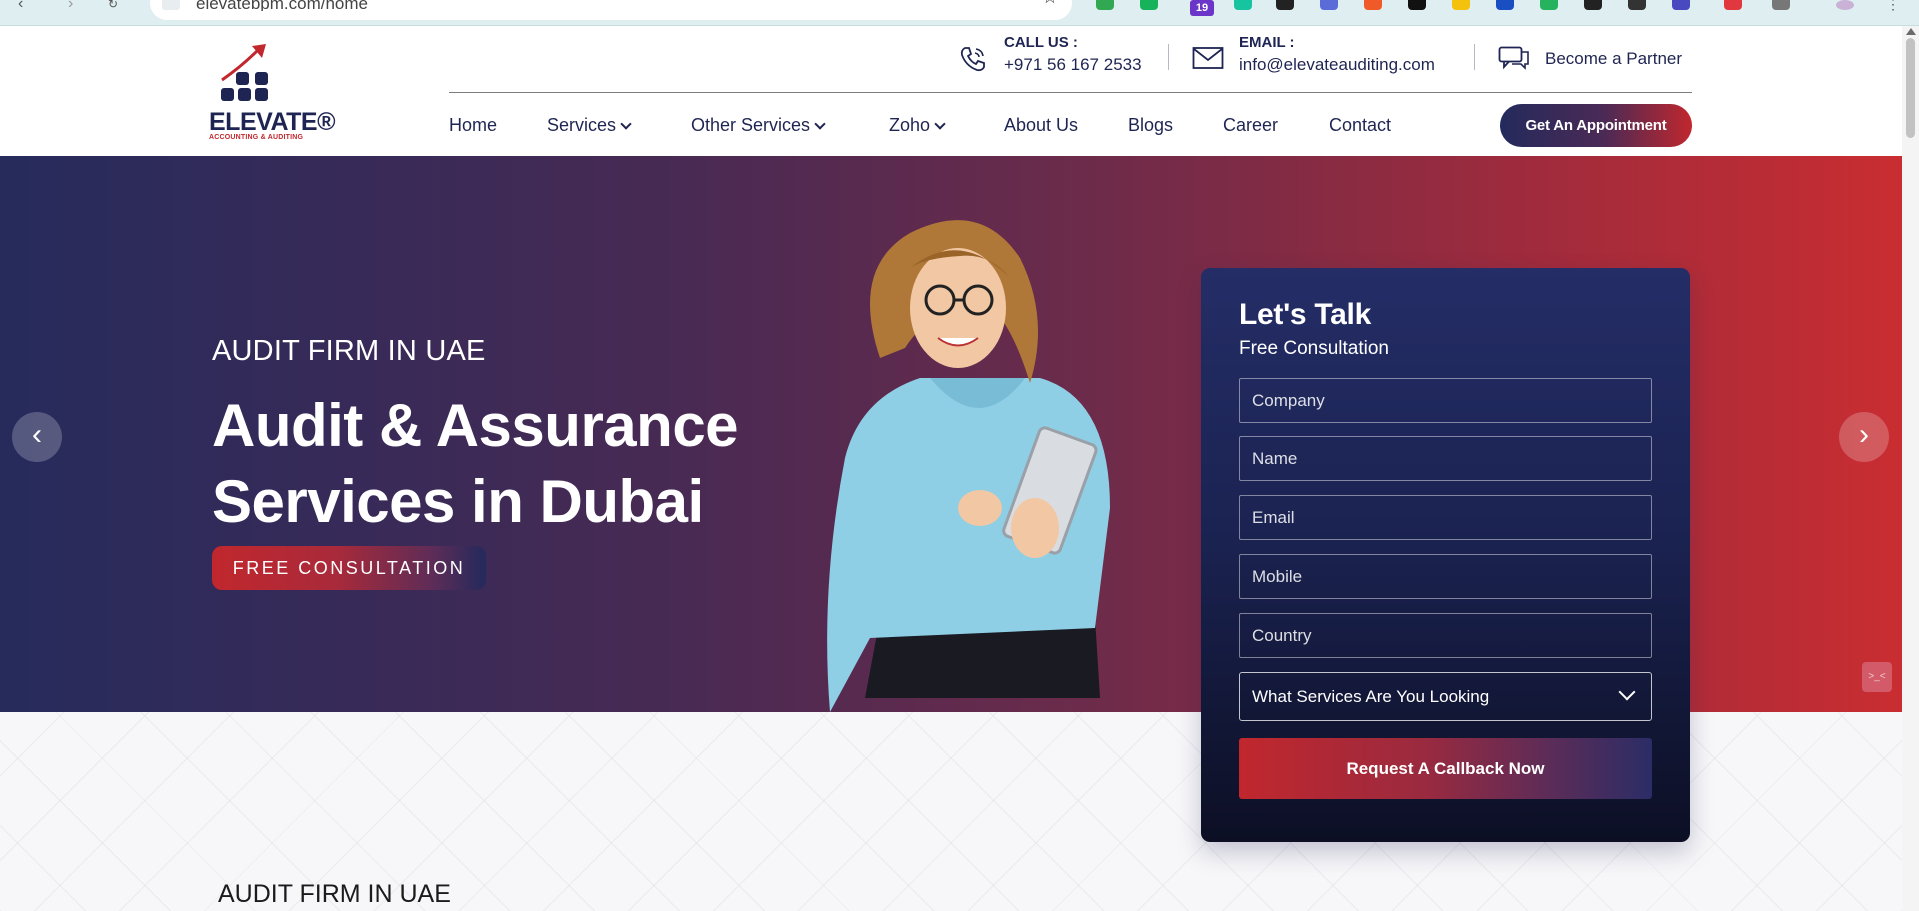 The width and height of the screenshot is (1919, 911). What do you see at coordinates (1073, 54) in the screenshot?
I see `call-us-block: CALL US : +971 56 167 2533` at bounding box center [1073, 54].